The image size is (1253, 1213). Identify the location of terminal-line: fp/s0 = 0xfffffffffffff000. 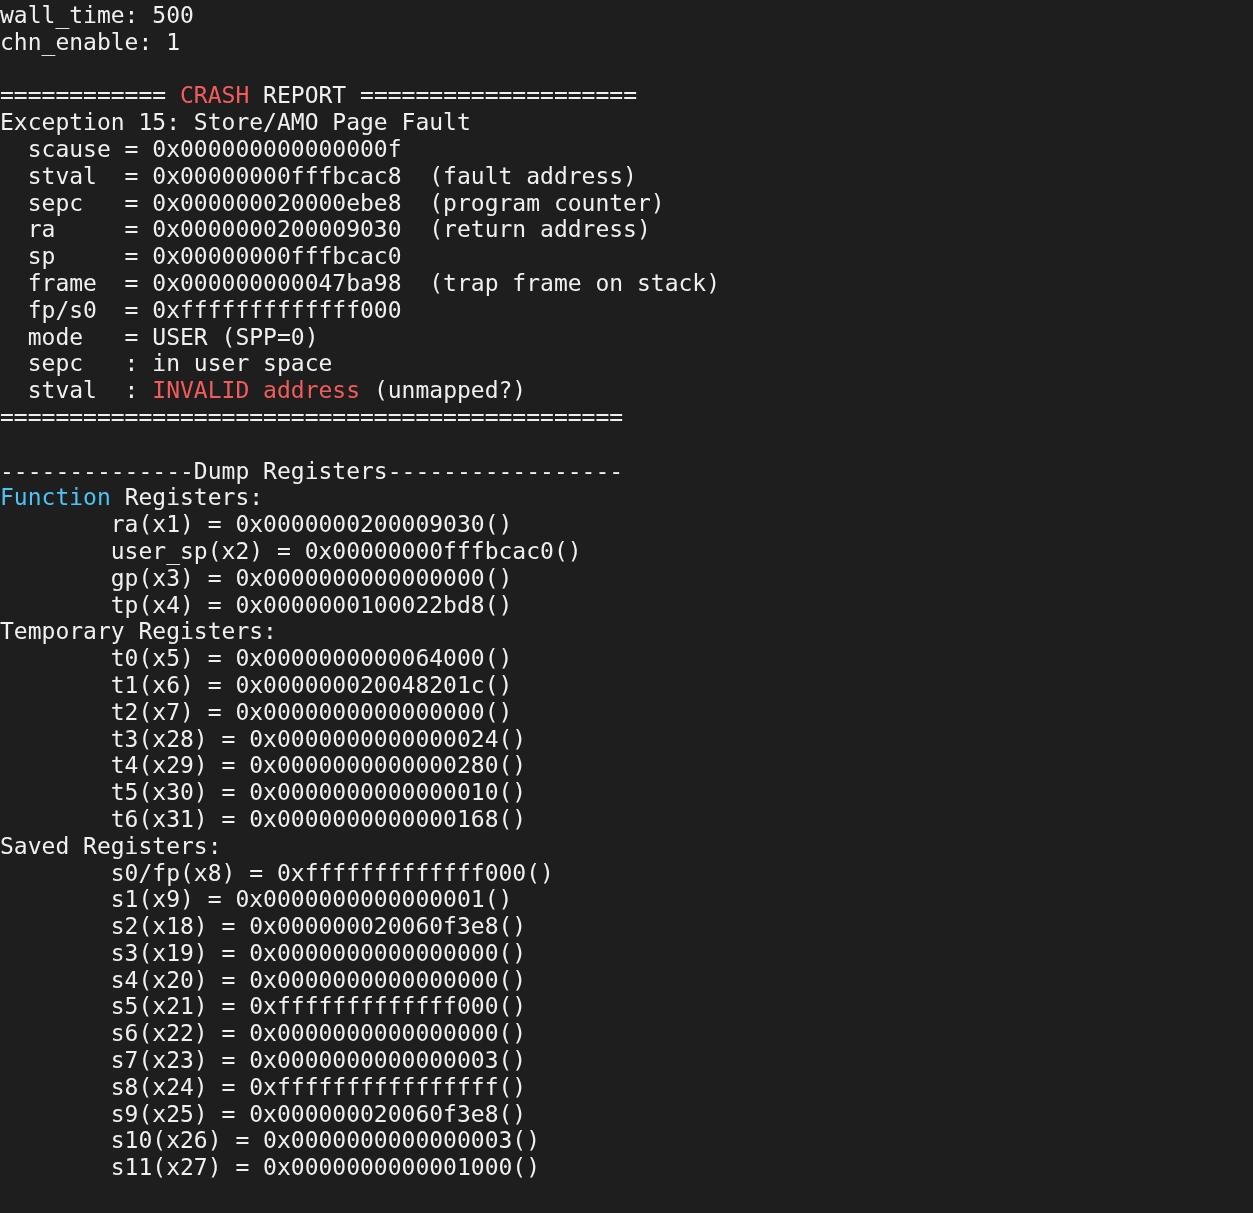
(214, 310).